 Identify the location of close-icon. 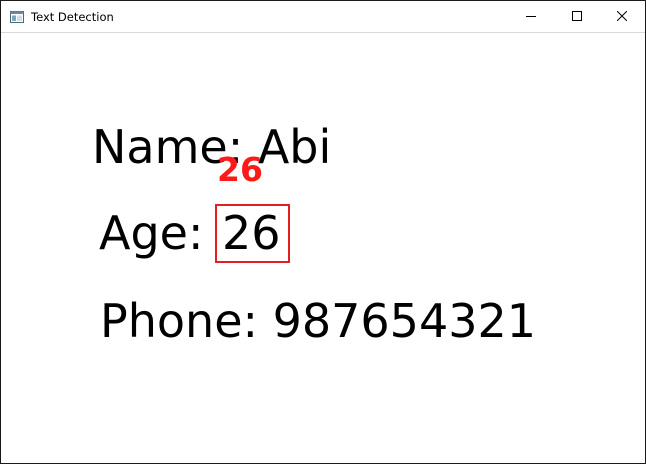
(622, 16).